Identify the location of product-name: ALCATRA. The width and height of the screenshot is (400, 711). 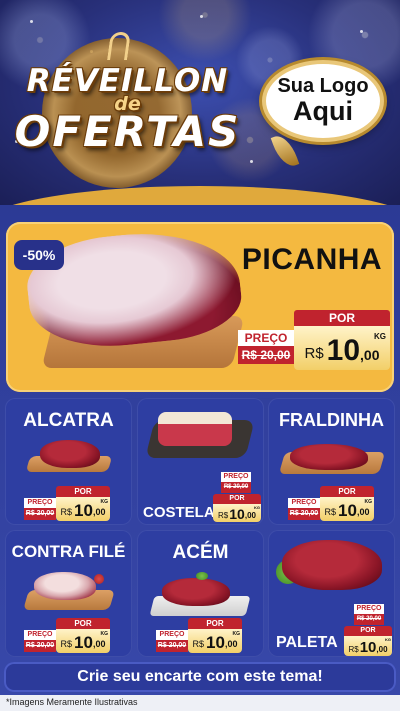
(68, 420).